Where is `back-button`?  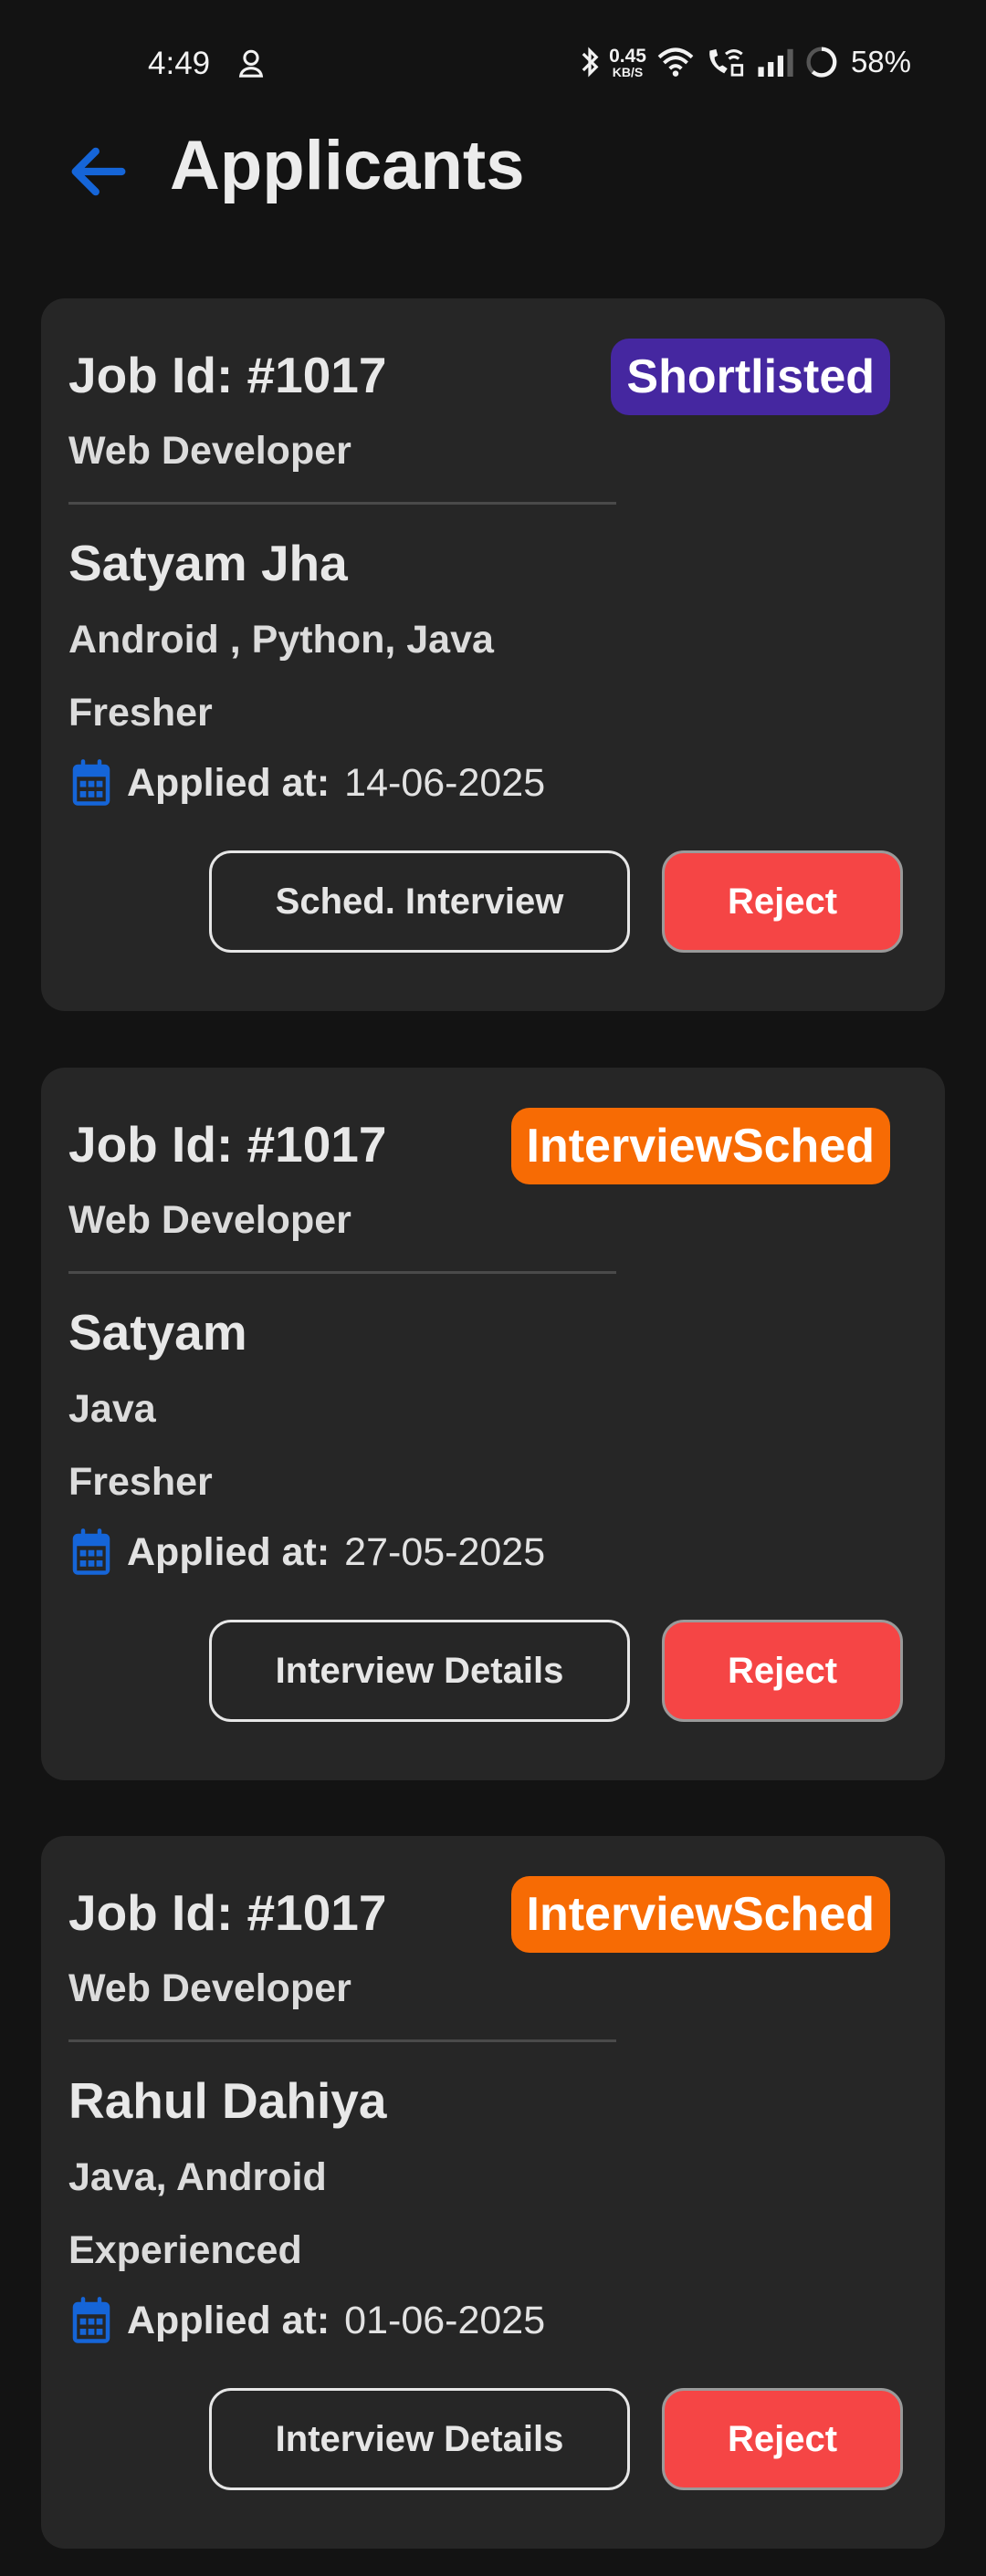 back-button is located at coordinates (98, 171).